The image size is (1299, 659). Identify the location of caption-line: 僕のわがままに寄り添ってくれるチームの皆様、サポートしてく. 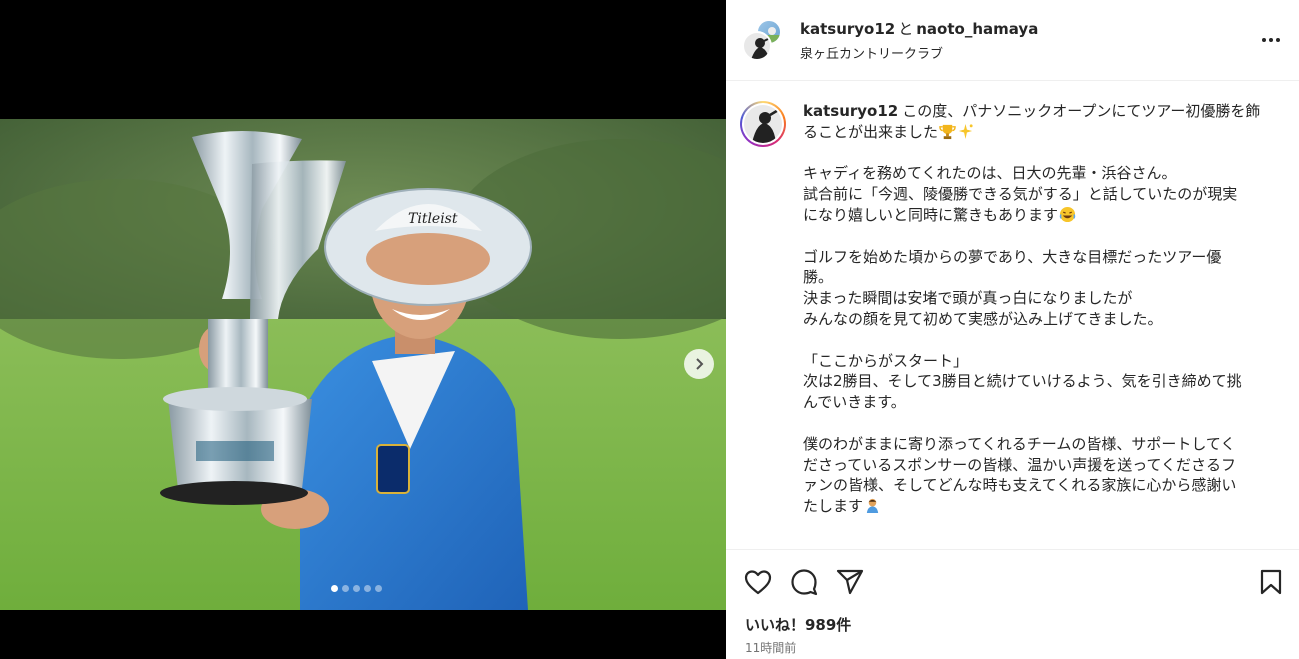
(1019, 443).